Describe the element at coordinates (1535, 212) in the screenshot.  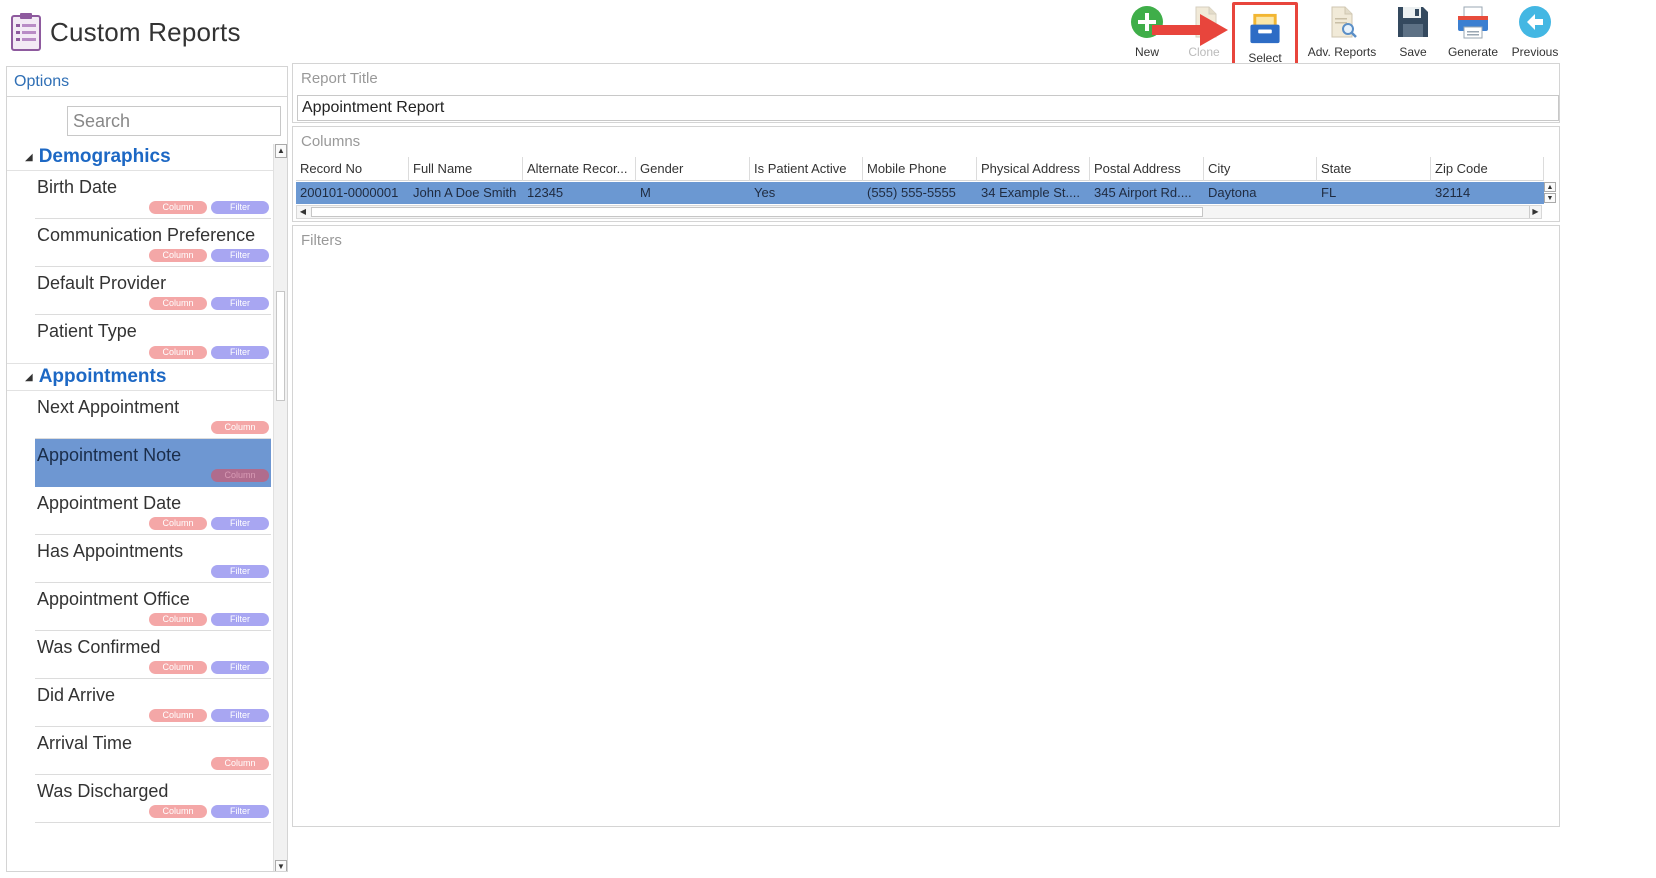
I see `scroll-right-arrow-icon: ▶` at that location.